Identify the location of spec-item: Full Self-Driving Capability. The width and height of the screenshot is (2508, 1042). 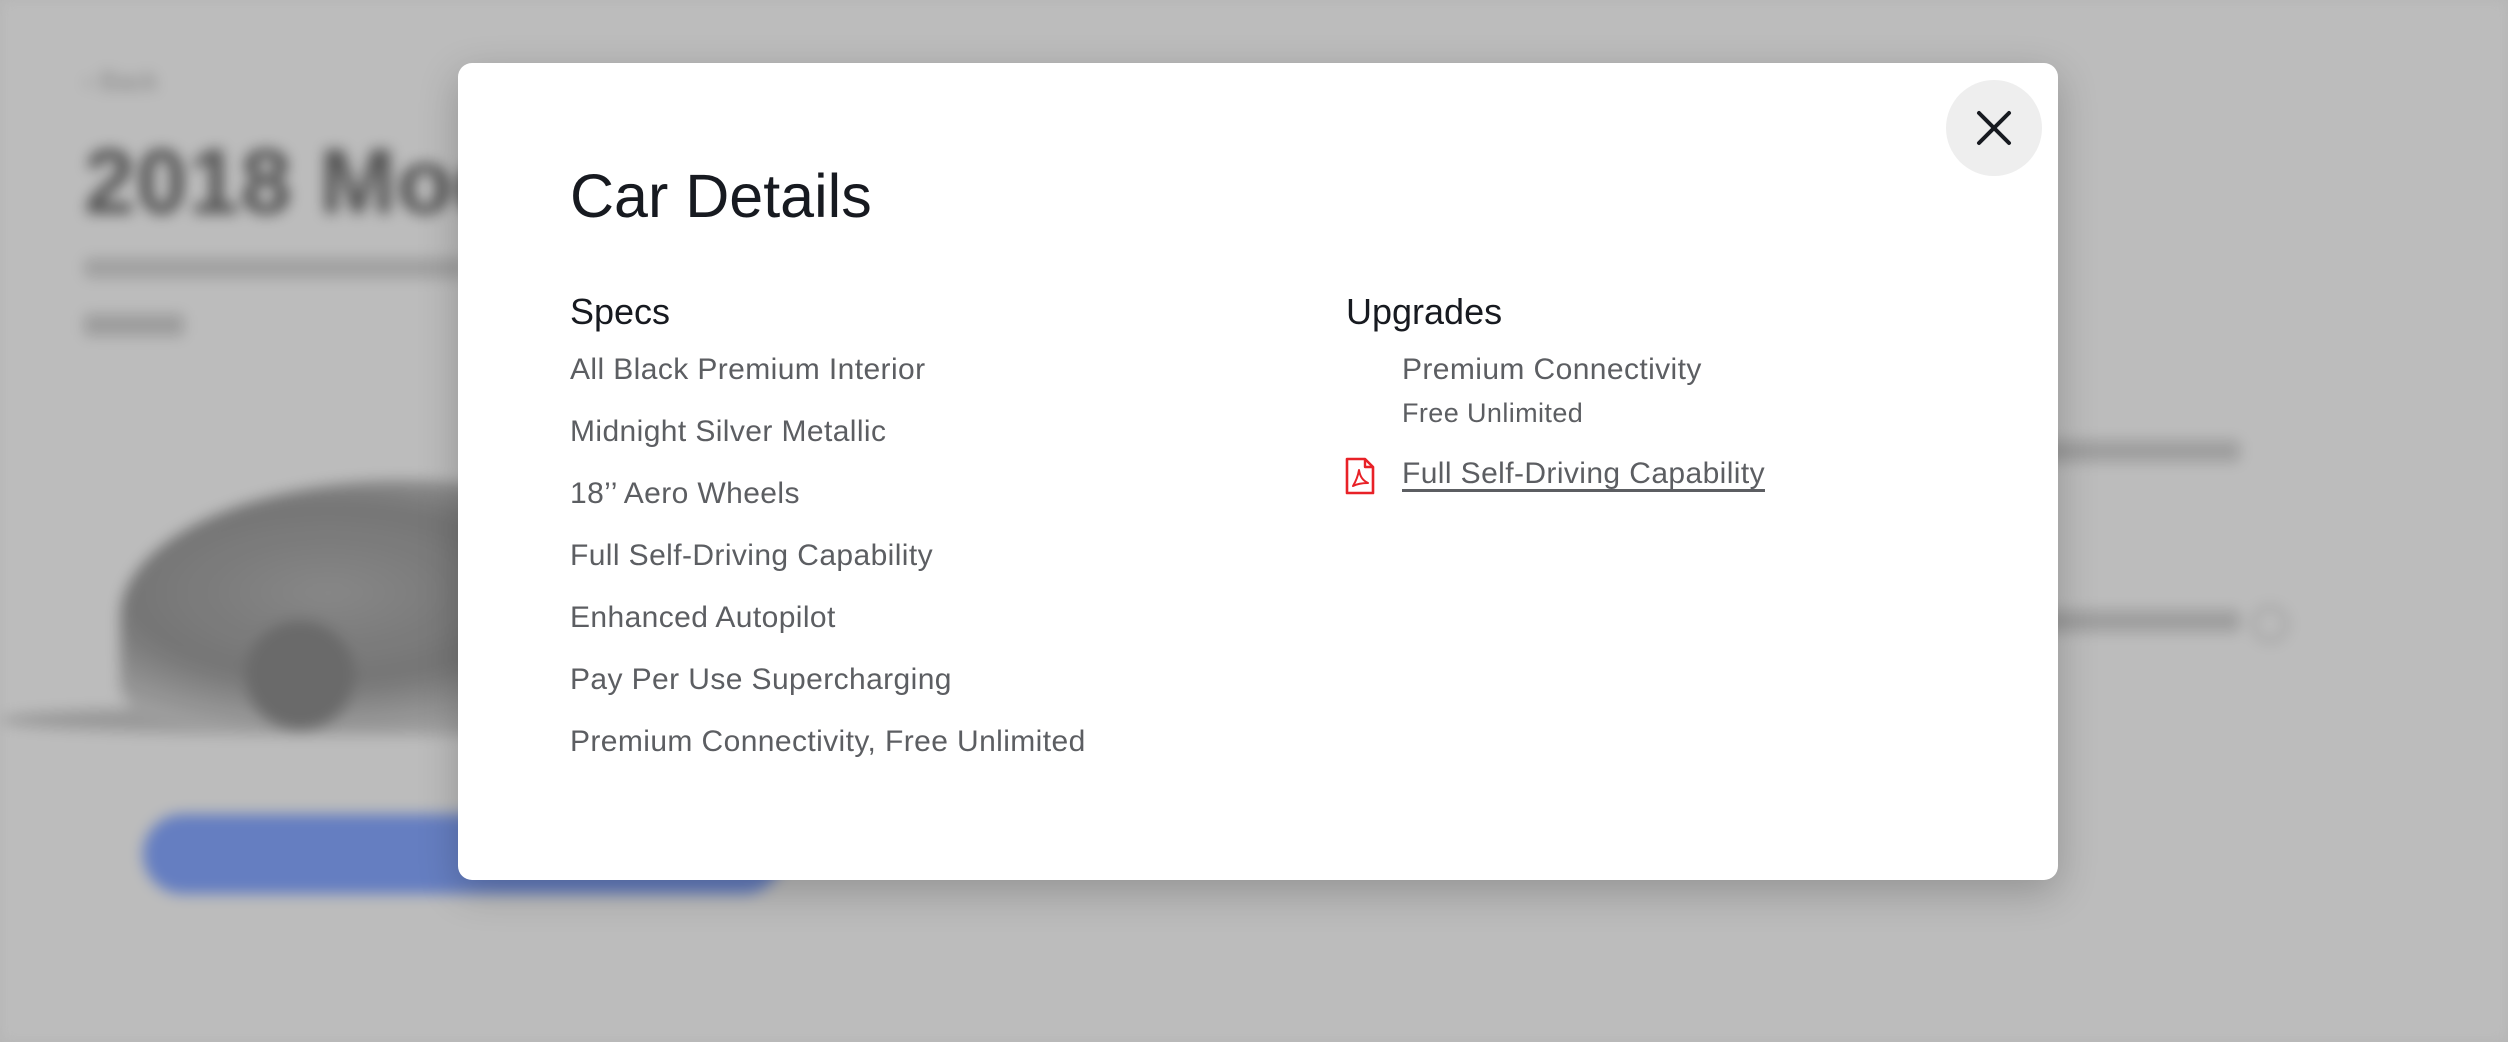
(751, 555).